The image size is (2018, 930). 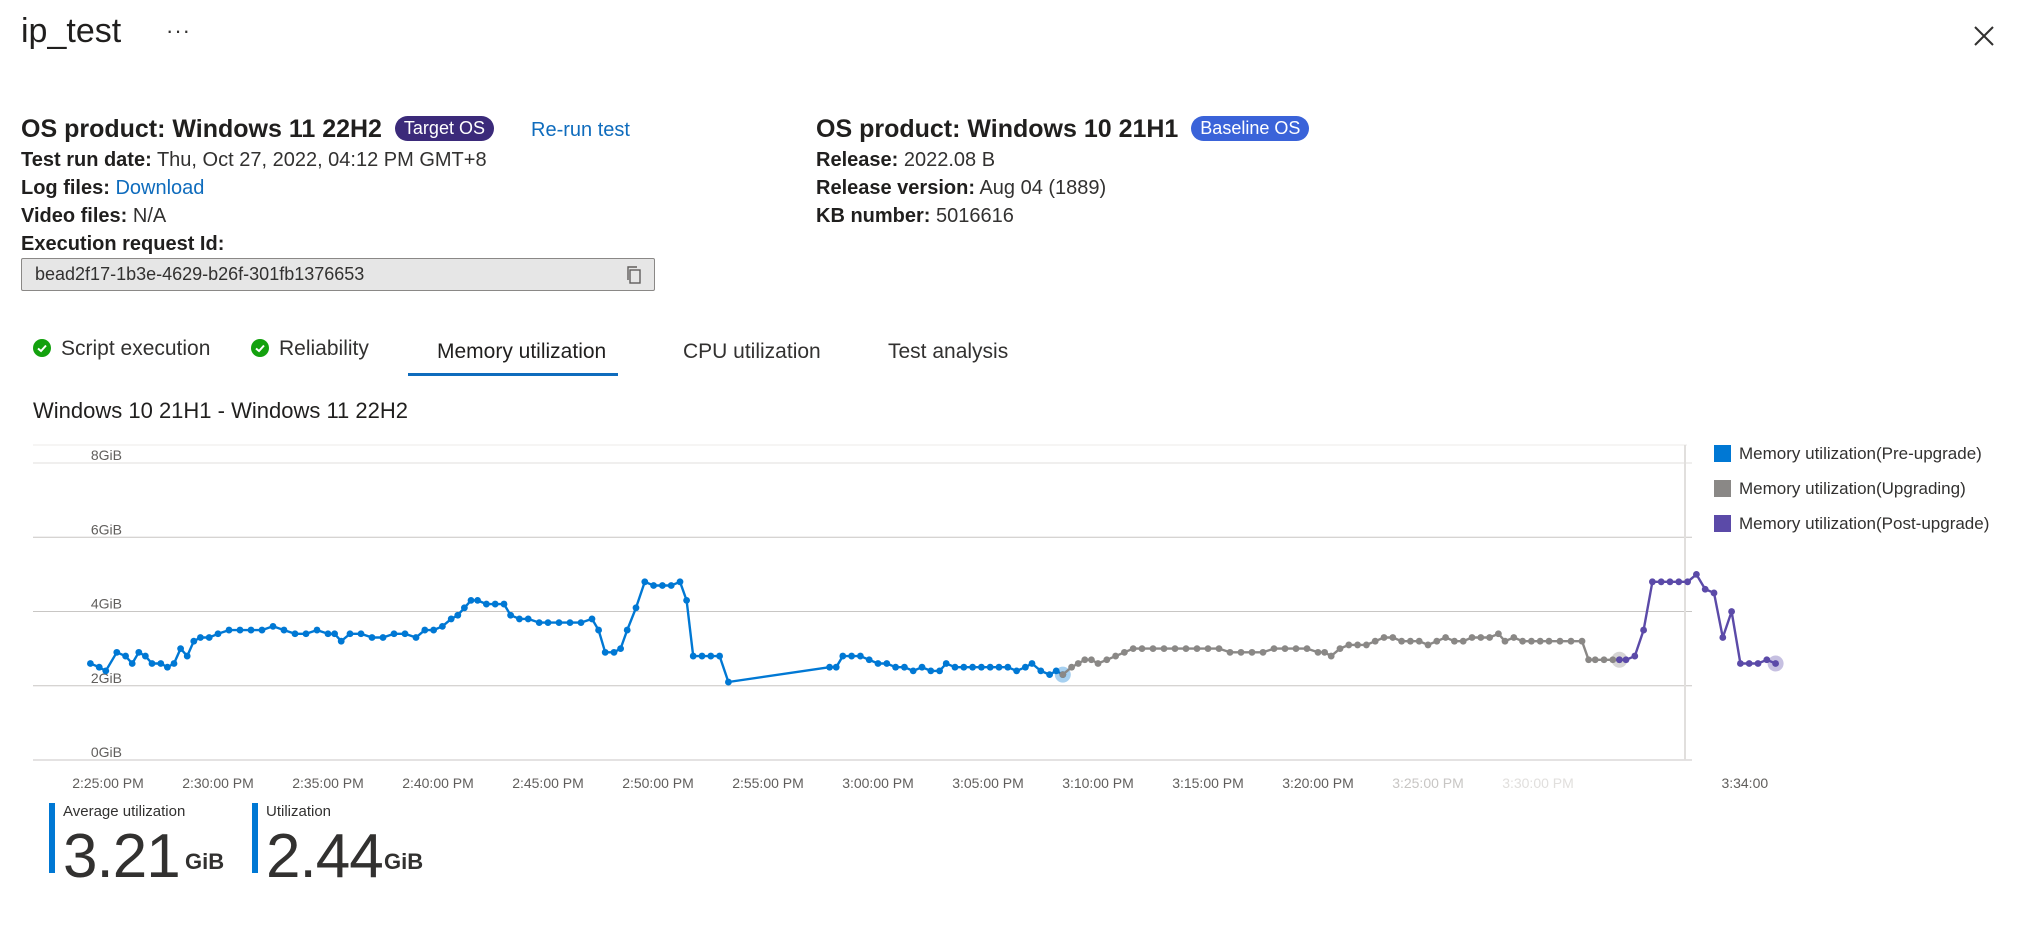 I want to click on target-os-product-value: Windows 11 22H2, so click(x=277, y=129).